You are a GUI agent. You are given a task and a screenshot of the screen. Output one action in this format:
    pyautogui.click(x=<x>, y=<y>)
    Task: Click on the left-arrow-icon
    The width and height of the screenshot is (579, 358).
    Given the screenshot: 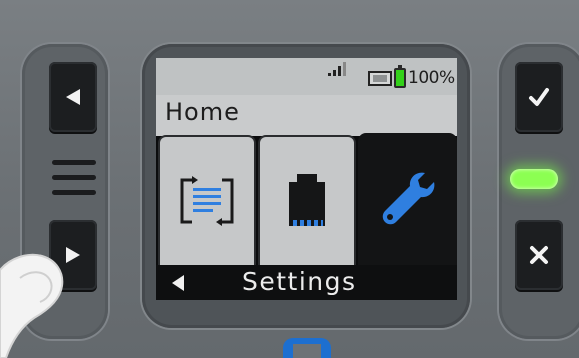 What is the action you would take?
    pyautogui.click(x=73, y=97)
    